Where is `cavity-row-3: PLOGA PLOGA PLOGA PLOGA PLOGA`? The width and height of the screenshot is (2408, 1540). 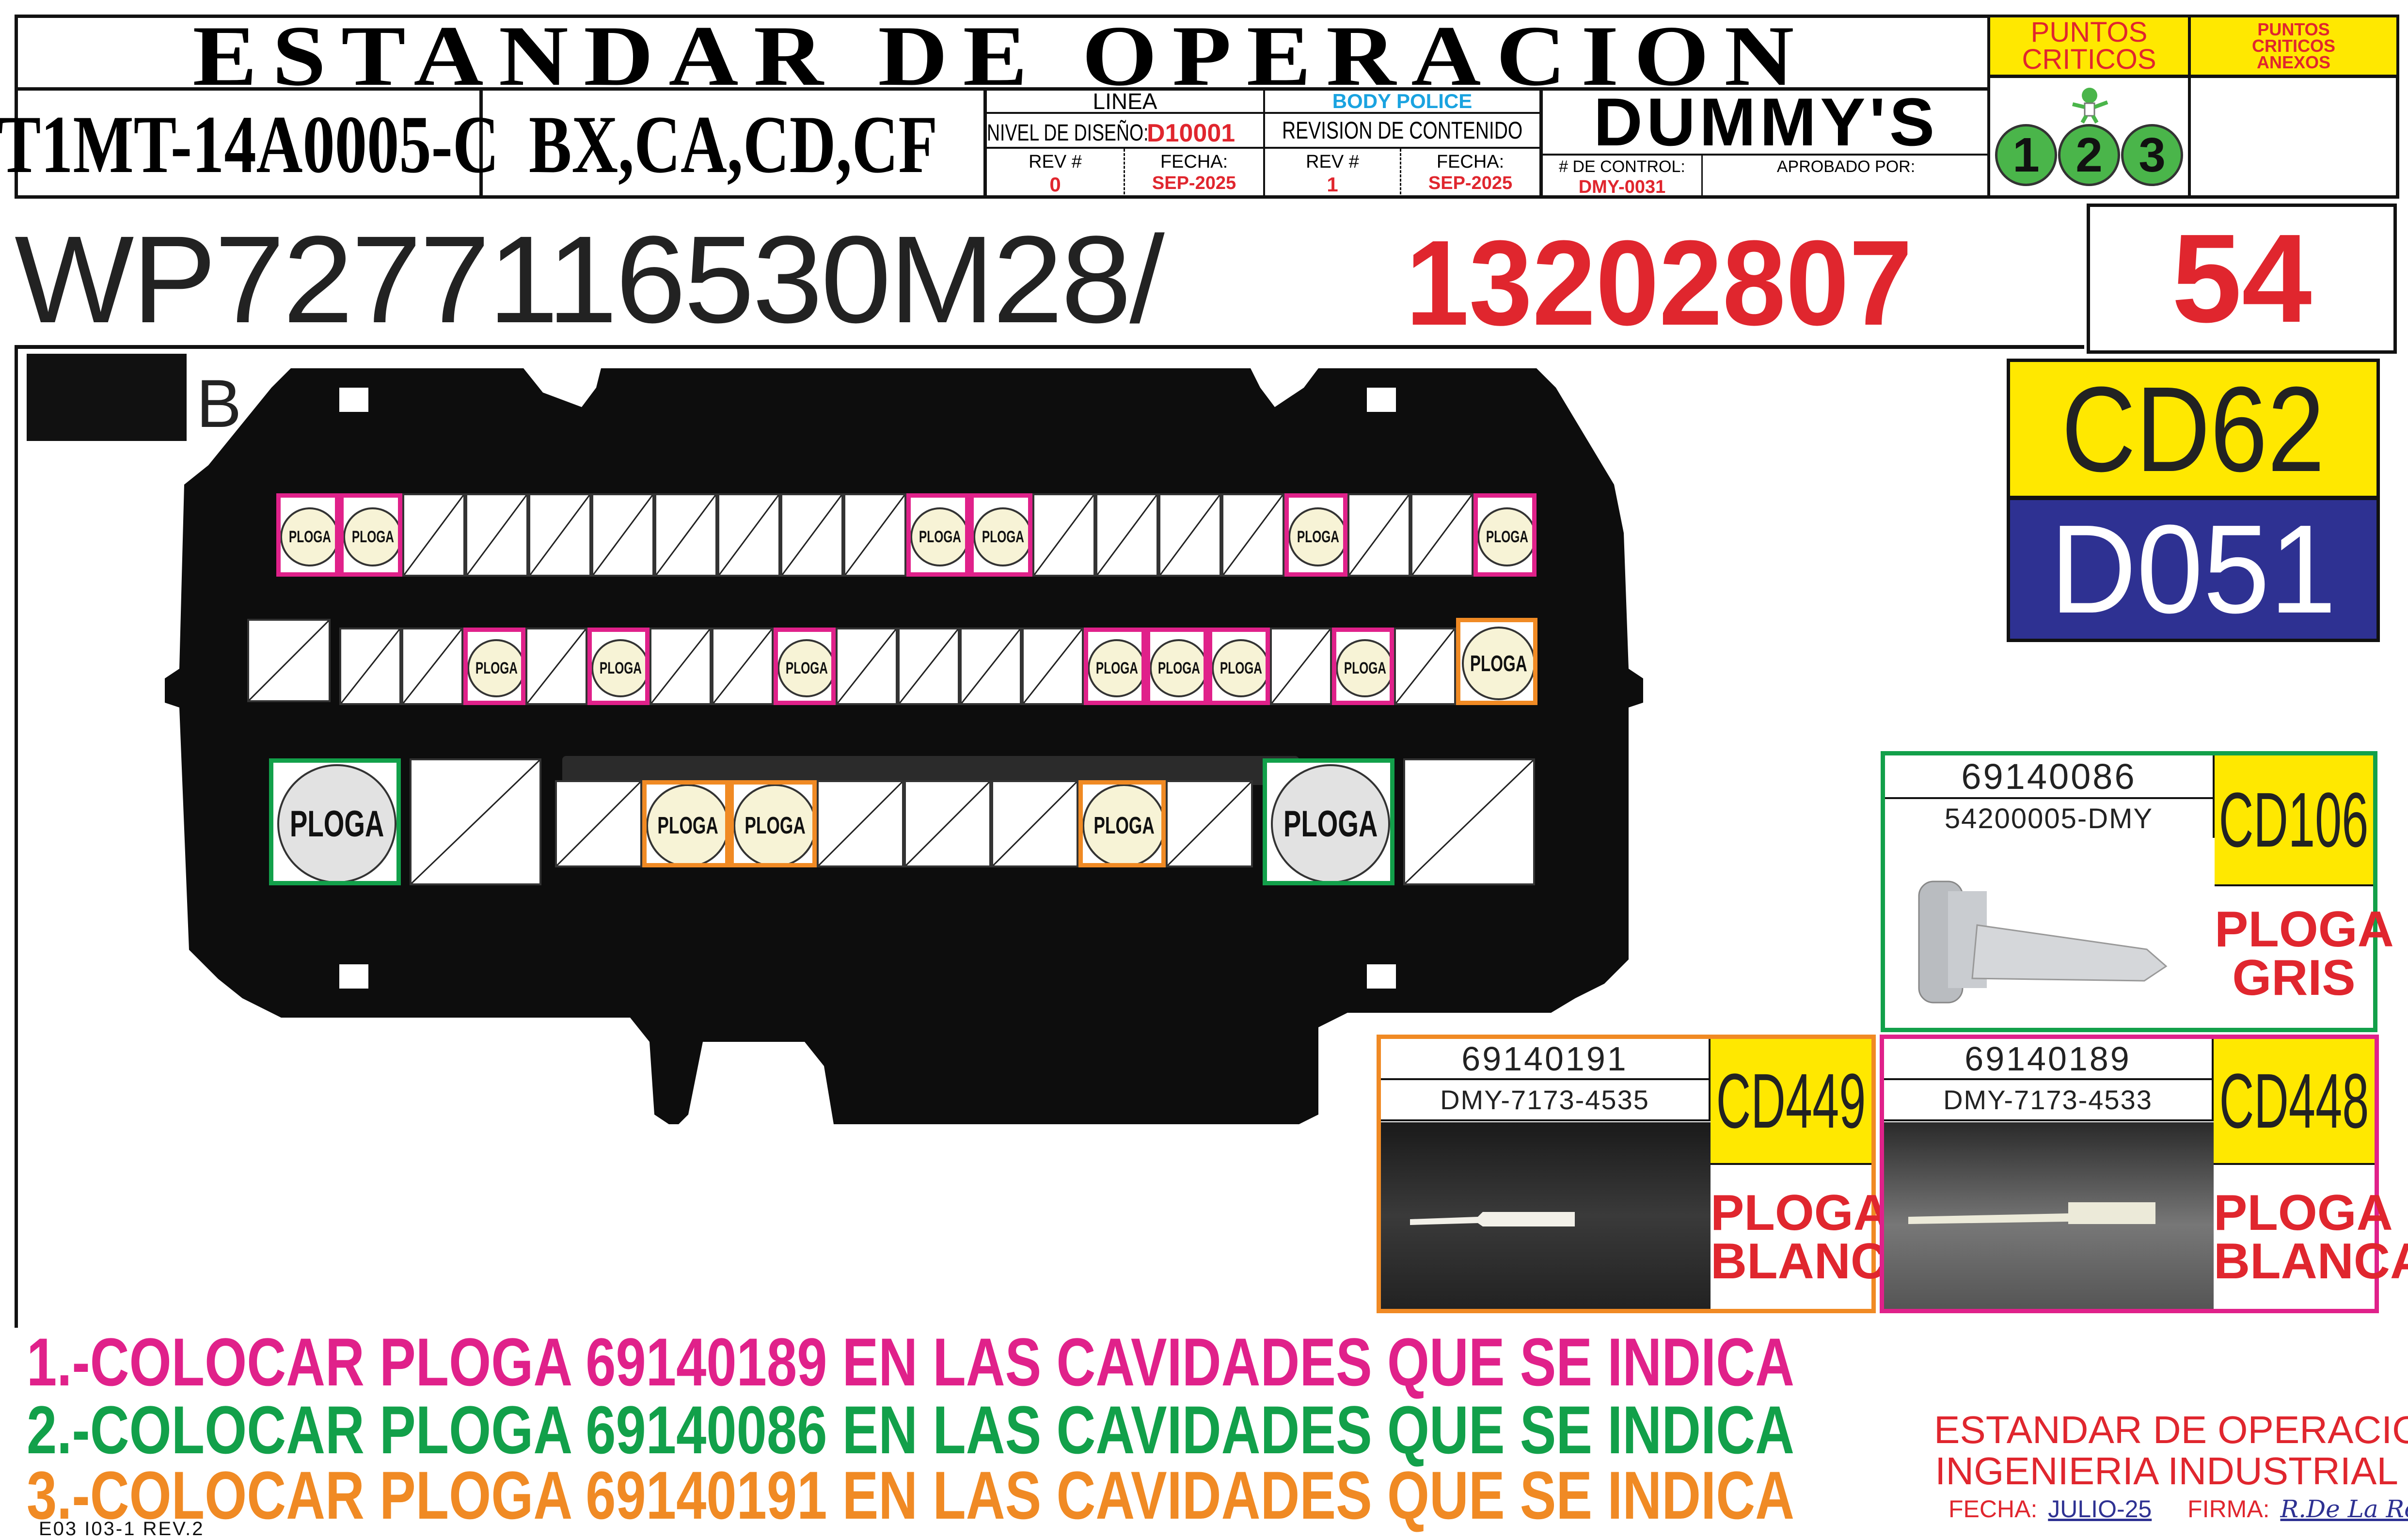
cavity-row-3: PLOGA PLOGA PLOGA PLOGA PLOGA is located at coordinates (904, 823).